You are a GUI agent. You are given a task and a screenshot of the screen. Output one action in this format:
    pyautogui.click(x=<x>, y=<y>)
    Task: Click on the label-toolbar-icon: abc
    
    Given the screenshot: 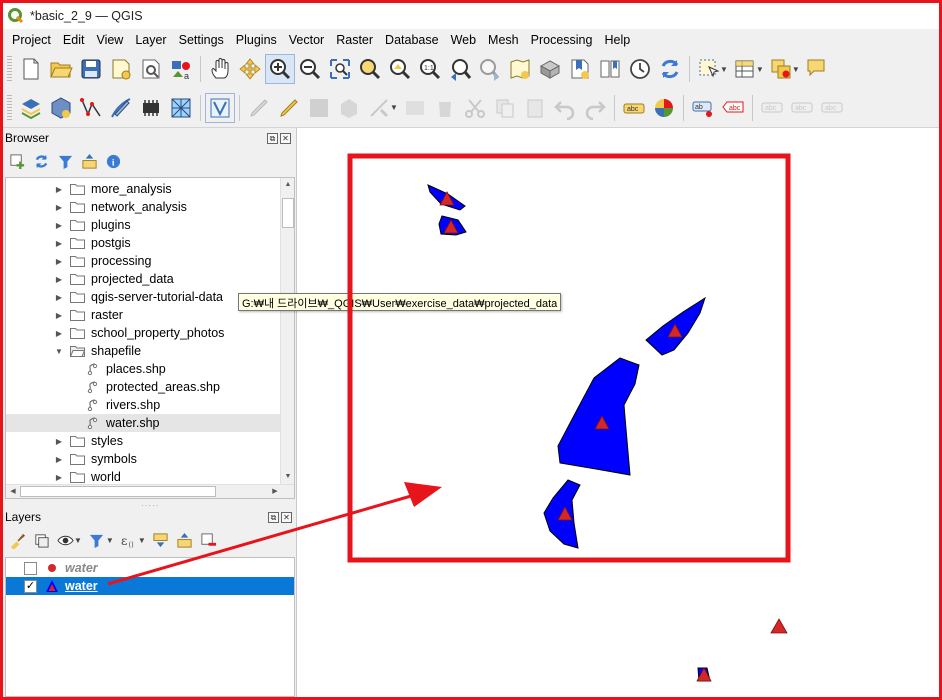 What is the action you would take?
    pyautogui.click(x=634, y=108)
    